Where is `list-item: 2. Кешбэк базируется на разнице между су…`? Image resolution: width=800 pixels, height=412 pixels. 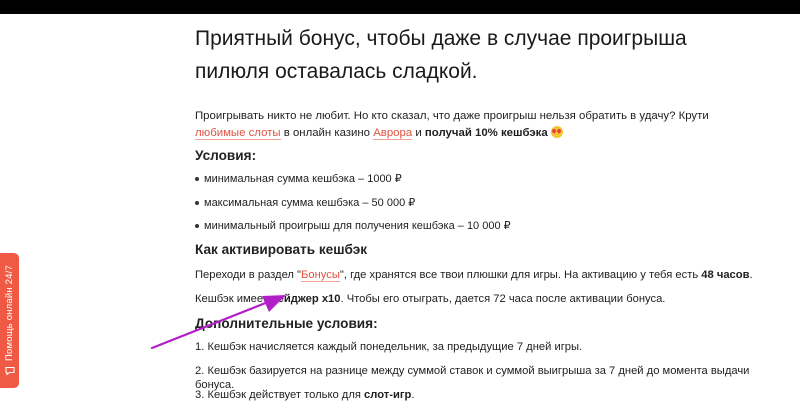 list-item: 2. Кешбэк базируется на разнице между су… is located at coordinates (472, 378).